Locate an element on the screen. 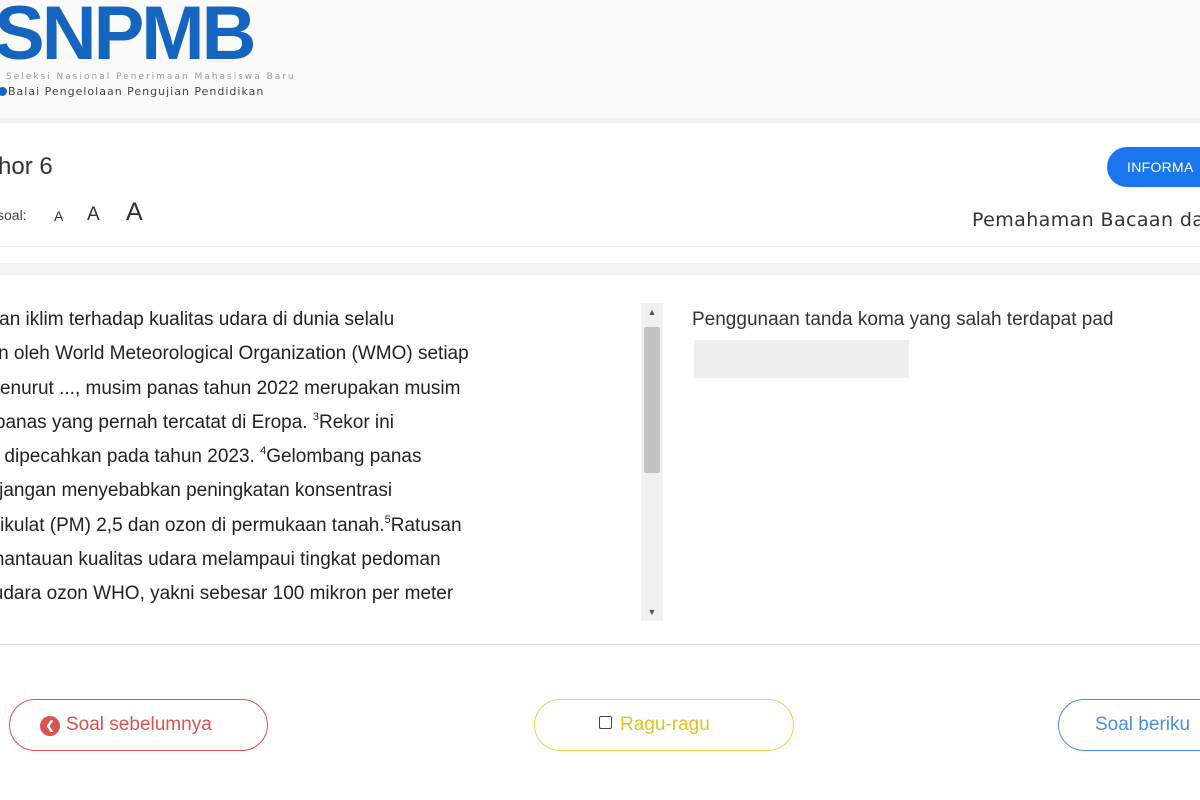 The width and height of the screenshot is (1200, 800). divider is located at coordinates (600, 246).